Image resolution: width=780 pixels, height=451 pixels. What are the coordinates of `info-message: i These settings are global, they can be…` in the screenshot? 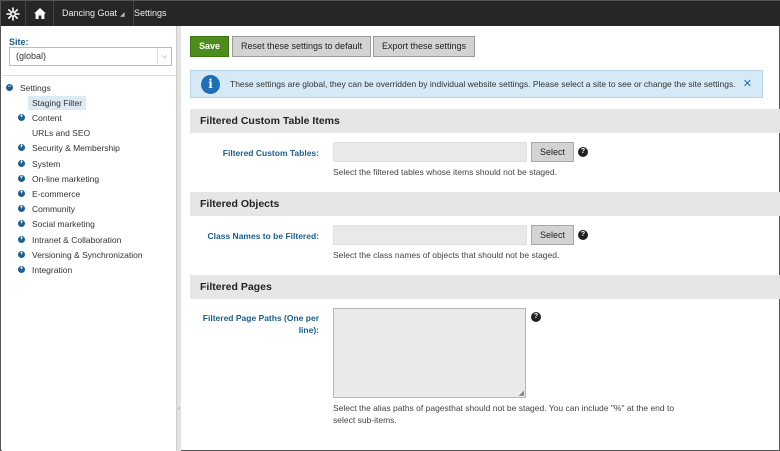 It's located at (476, 84).